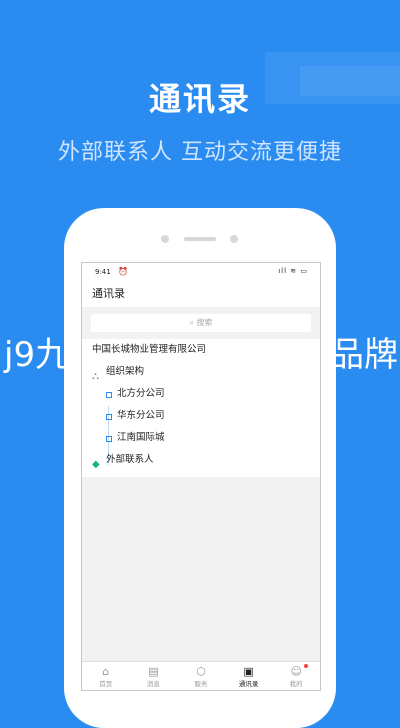 Image resolution: width=400 pixels, height=728 pixels. I want to click on search-input: ⌕ 搜索, so click(201, 323).